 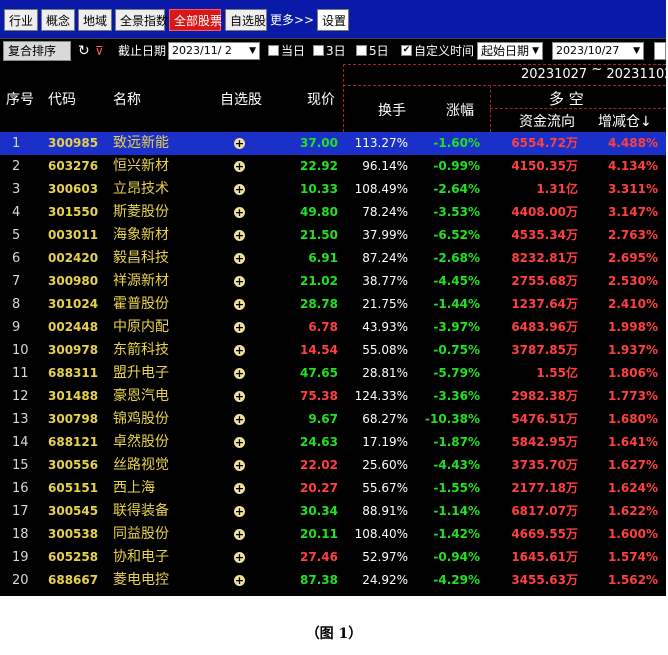 What do you see at coordinates (292, 20) in the screenshot?
I see `more-link: 更多>>` at bounding box center [292, 20].